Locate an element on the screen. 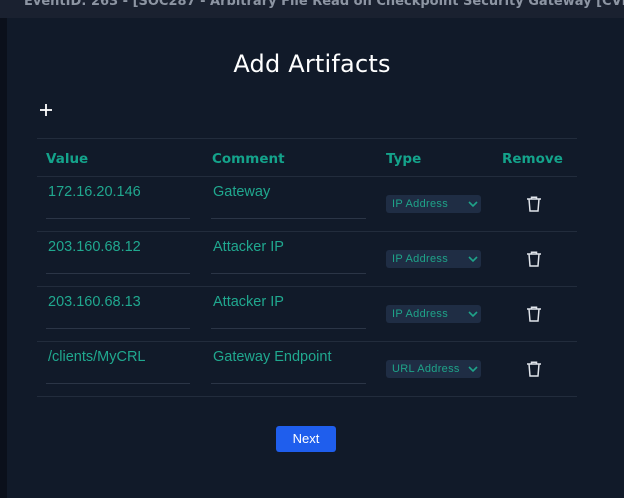  value-input: /clients/MyCRL is located at coordinates (118, 365).